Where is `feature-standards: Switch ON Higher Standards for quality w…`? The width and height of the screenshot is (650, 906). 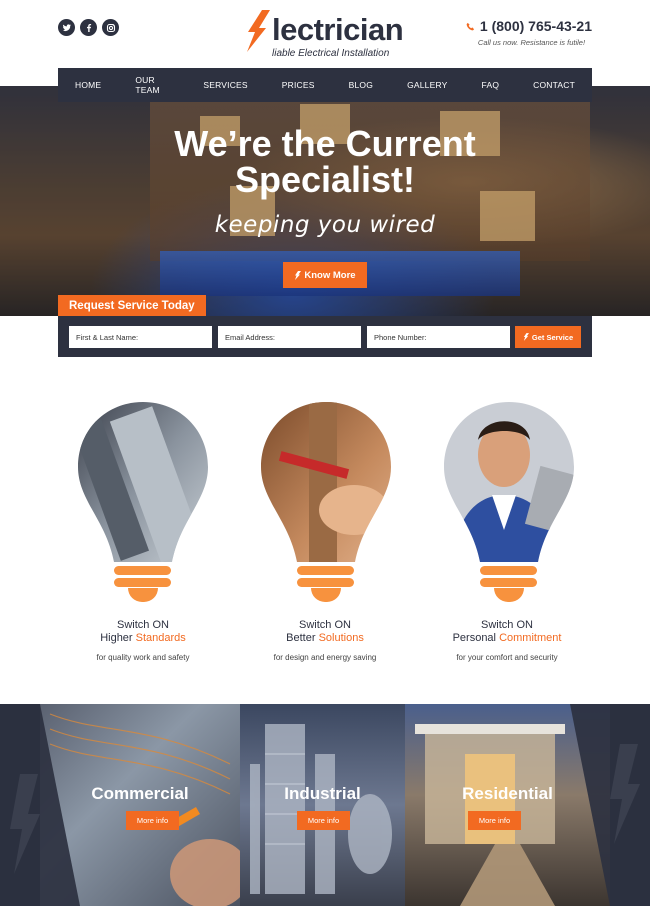
feature-standards: Switch ON Higher Standards for quality w… is located at coordinates (143, 640).